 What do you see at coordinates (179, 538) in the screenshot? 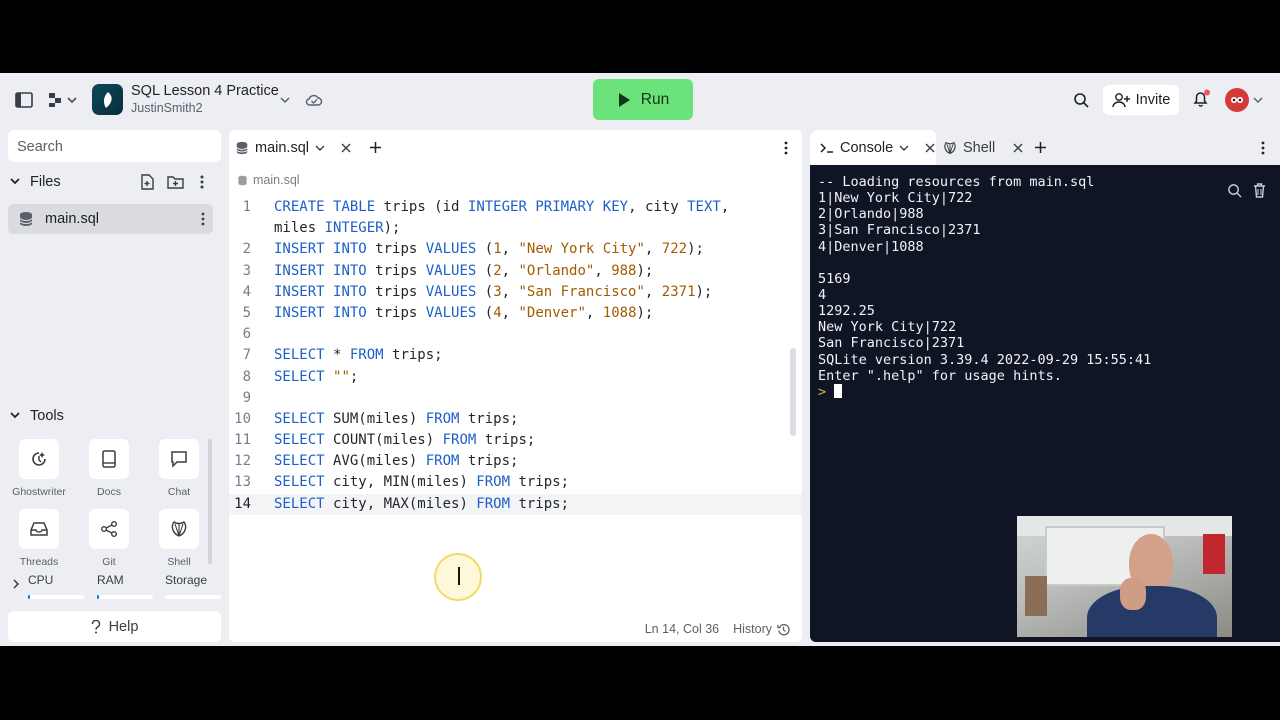
I see `tool-shell: Shell` at bounding box center [179, 538].